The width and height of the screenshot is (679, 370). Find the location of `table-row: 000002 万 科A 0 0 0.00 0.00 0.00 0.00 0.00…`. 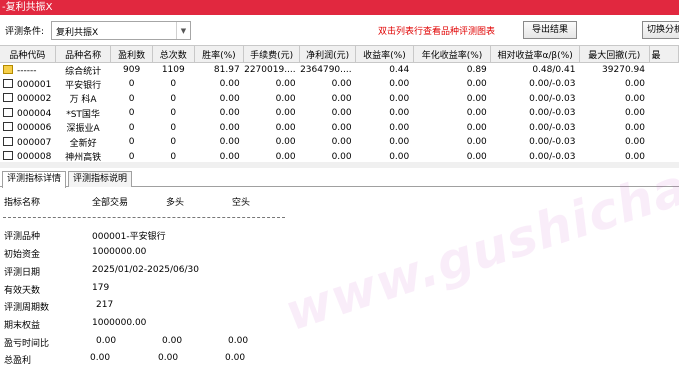

table-row: 000002 万 科A 0 0 0.00 0.00 0.00 0.00 0.00… is located at coordinates (339, 99).